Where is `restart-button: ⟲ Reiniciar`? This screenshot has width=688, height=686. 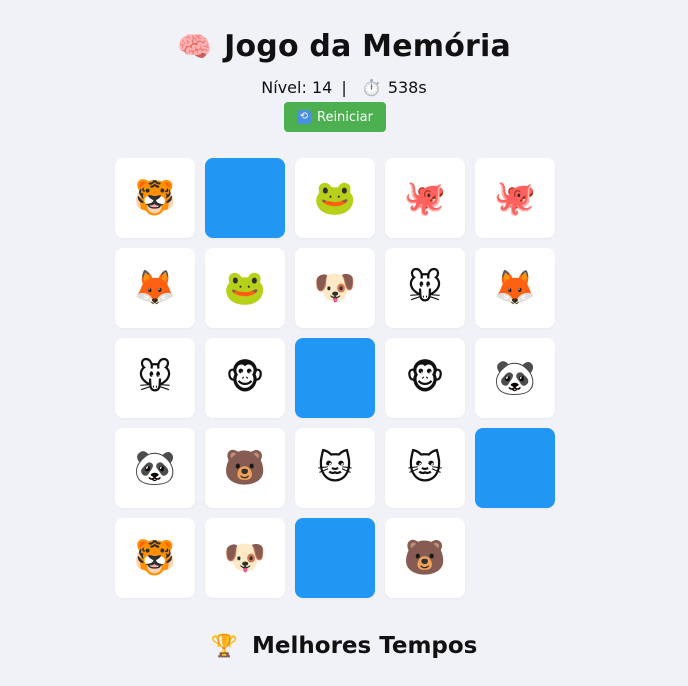
restart-button: ⟲ Reiniciar is located at coordinates (335, 117).